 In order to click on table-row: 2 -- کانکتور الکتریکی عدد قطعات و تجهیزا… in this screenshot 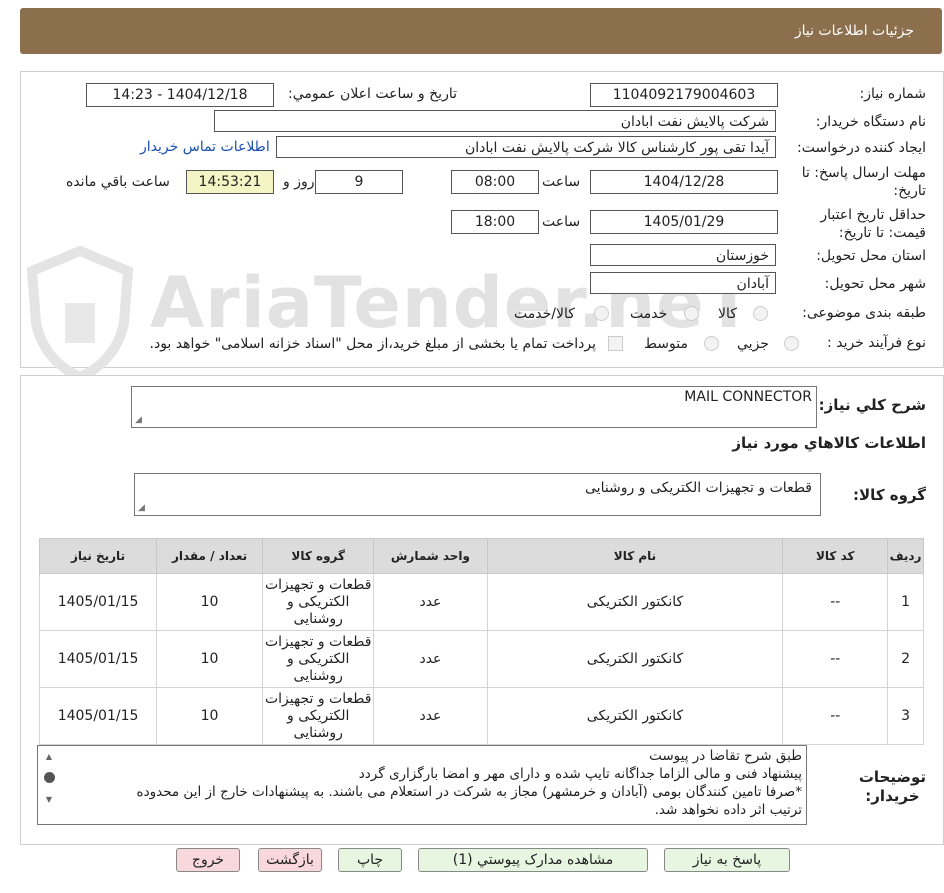, I will do `click(481, 659)`.